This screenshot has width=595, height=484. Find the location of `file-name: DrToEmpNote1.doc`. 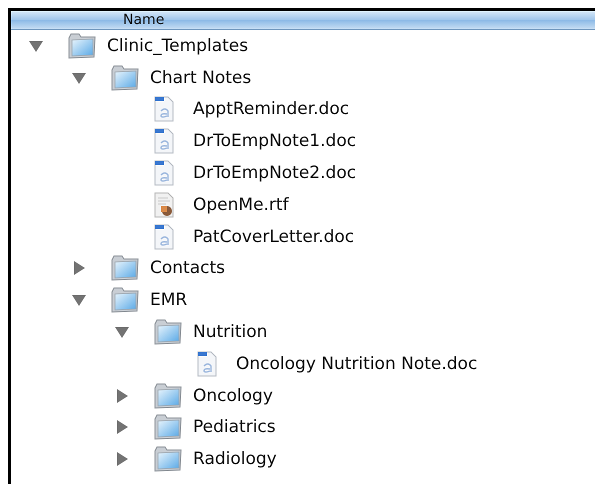

file-name: DrToEmpNote1.doc is located at coordinates (274, 141).